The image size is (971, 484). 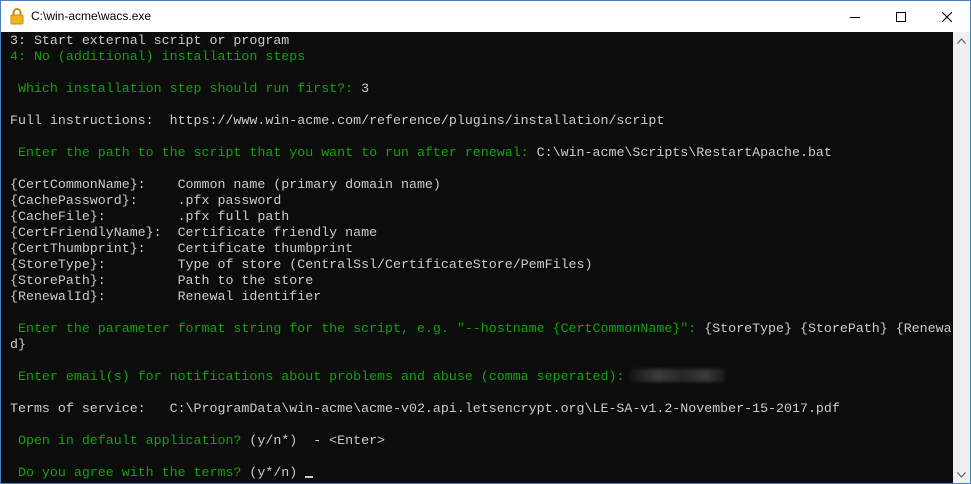 I want to click on console-line: Do you agree with the terms? (y*/n), so click(x=481, y=473).